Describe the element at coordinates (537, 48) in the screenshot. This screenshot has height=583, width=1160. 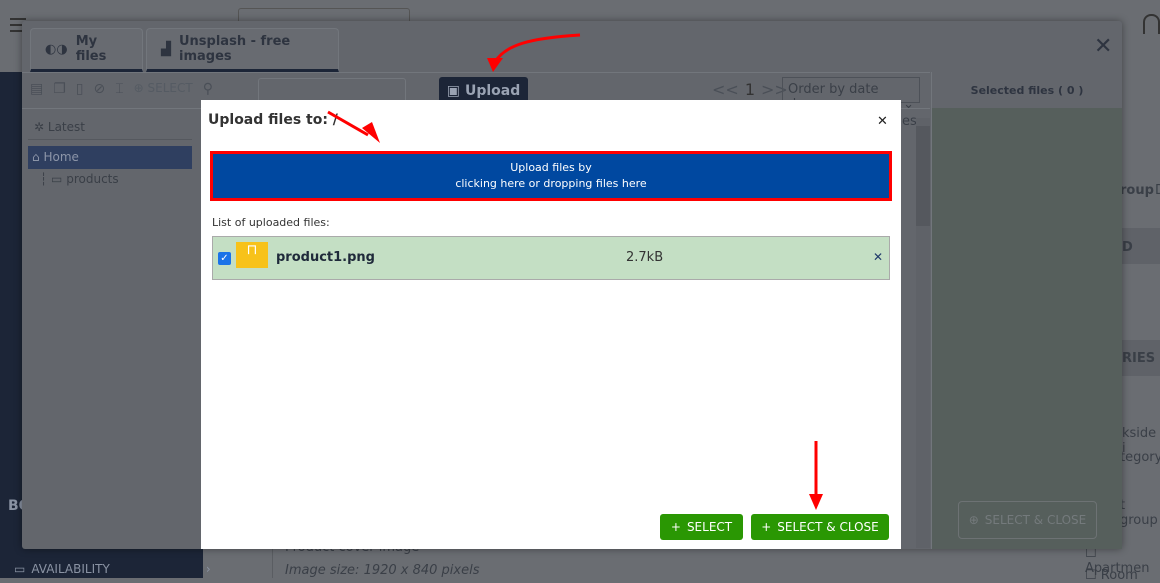
I see `arrow-to-upload` at that location.